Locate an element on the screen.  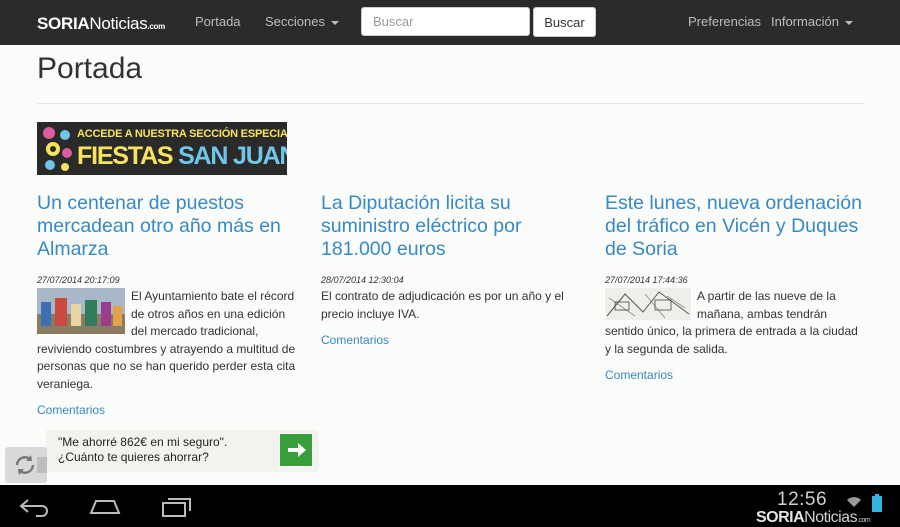
banner-title: FIESTAS SAN JUAN2014 is located at coordinates (182, 156).